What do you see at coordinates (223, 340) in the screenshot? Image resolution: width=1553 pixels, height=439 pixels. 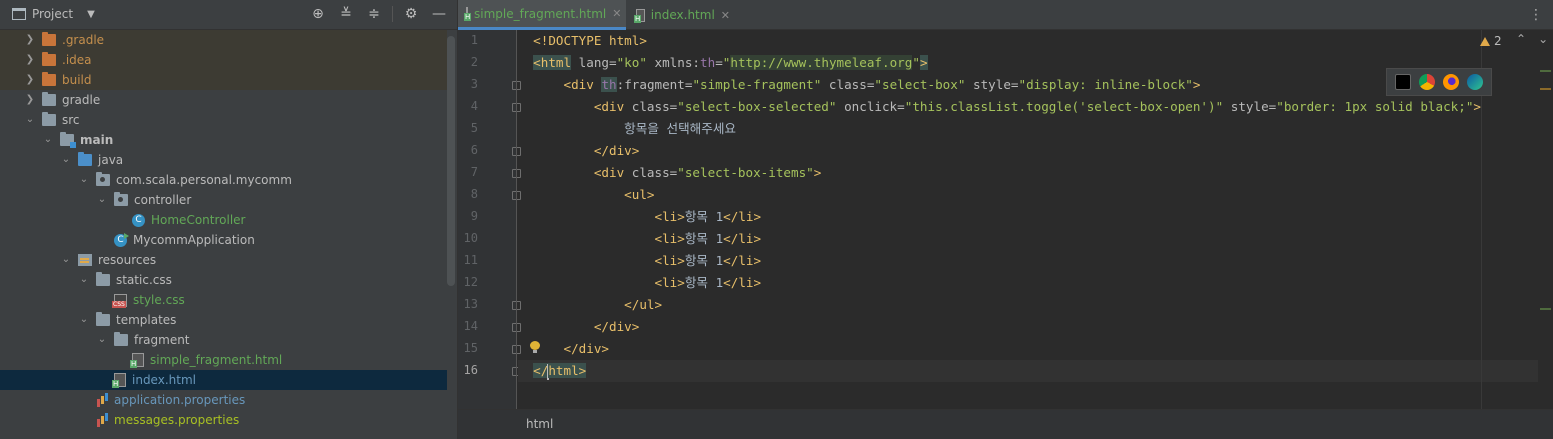 I see `tree-item-fragment: ⌄ fragment` at bounding box center [223, 340].